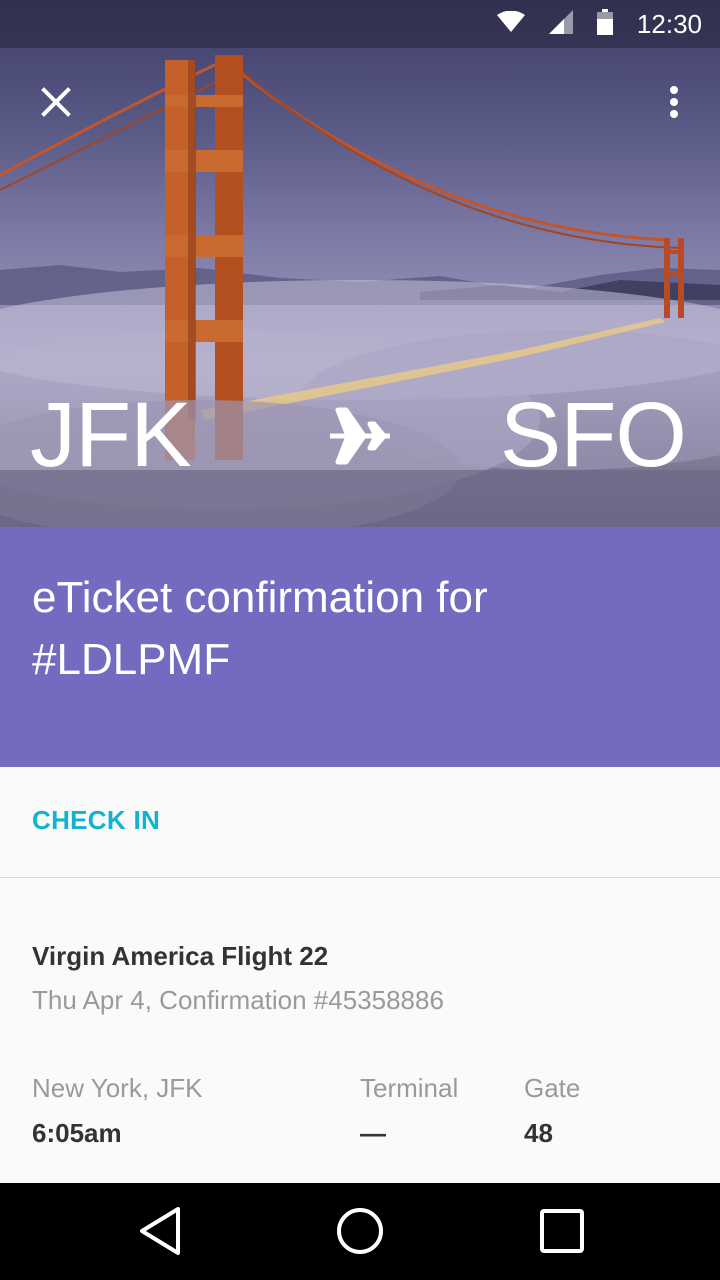 The width and height of the screenshot is (720, 1280). What do you see at coordinates (552, 1088) in the screenshot?
I see `gate-label: Gate` at bounding box center [552, 1088].